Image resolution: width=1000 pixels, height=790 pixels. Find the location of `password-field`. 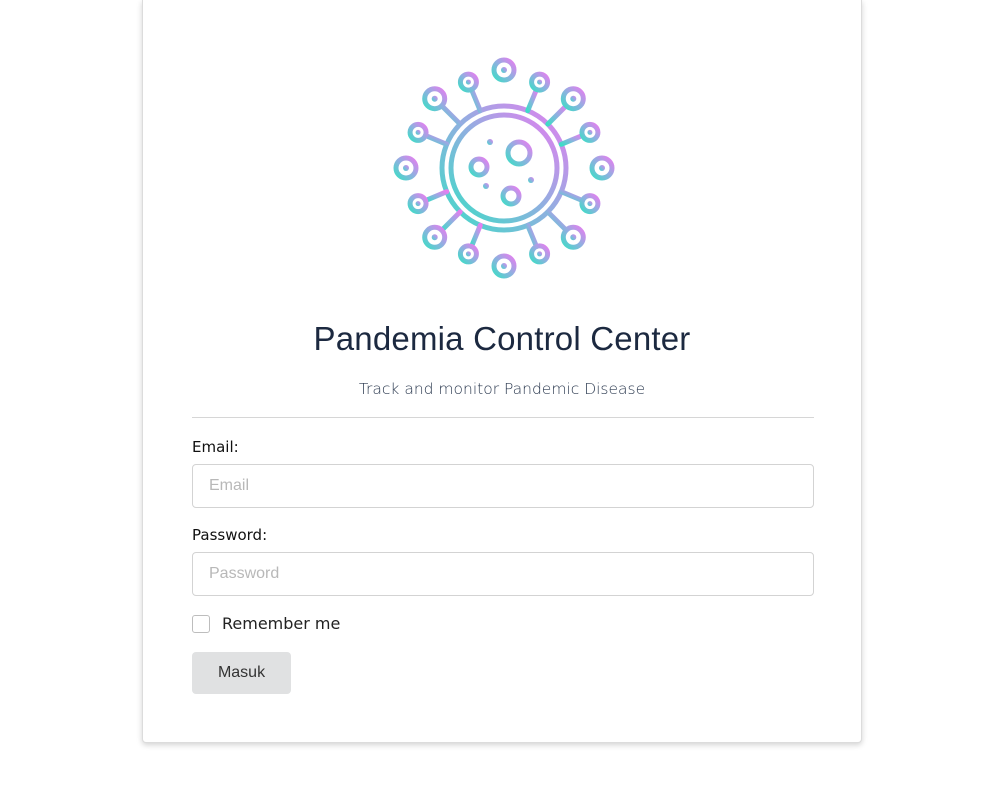

password-field is located at coordinates (503, 574).